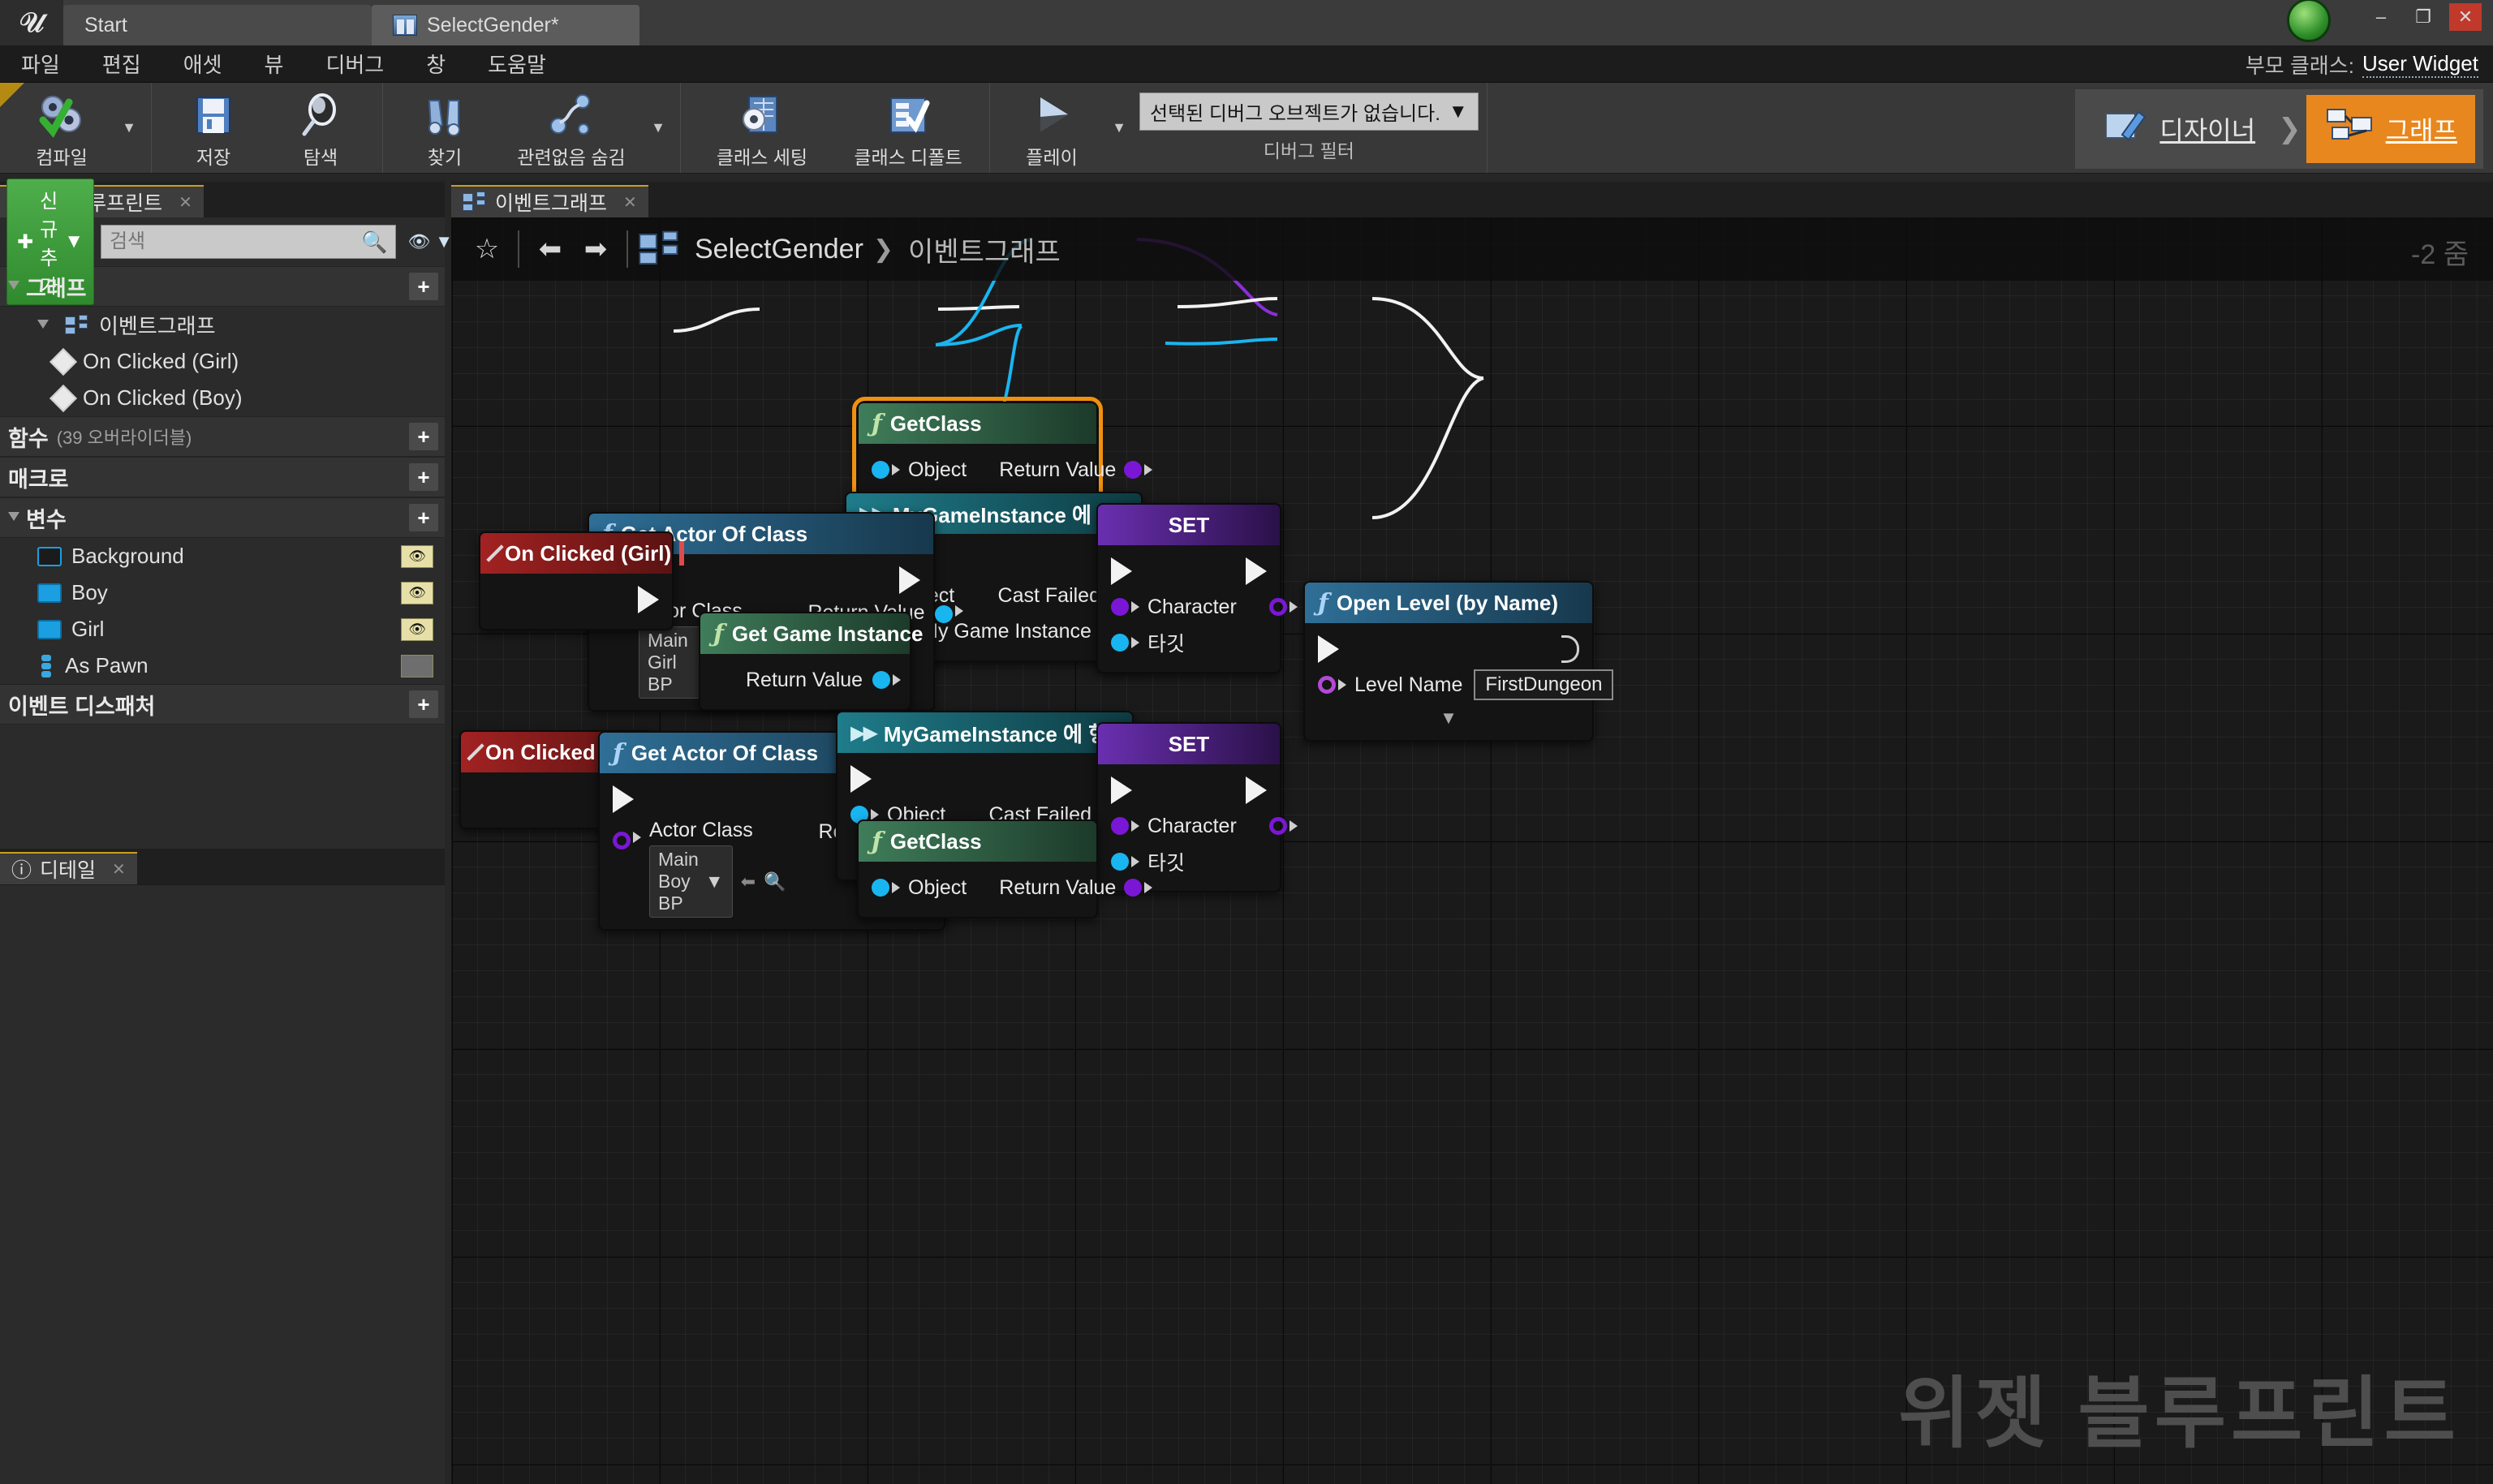 The image size is (2493, 1484). What do you see at coordinates (122, 64) in the screenshot?
I see `menu-edit: 편집` at bounding box center [122, 64].